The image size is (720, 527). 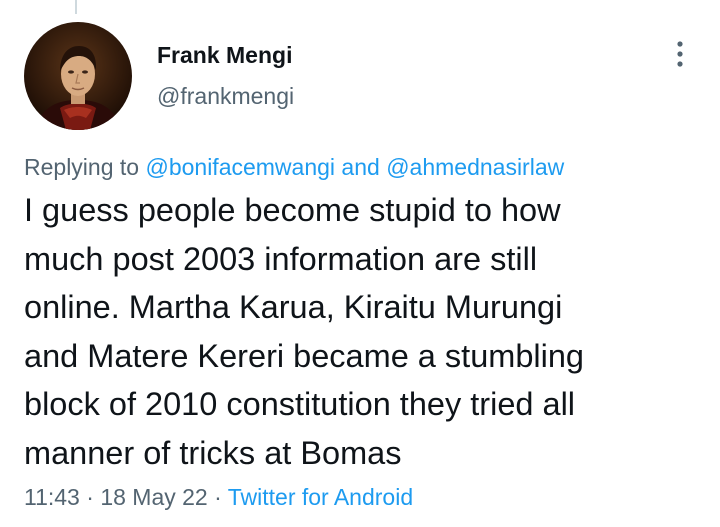 I want to click on tweet-source-link: Twitter for Android, so click(x=320, y=497).